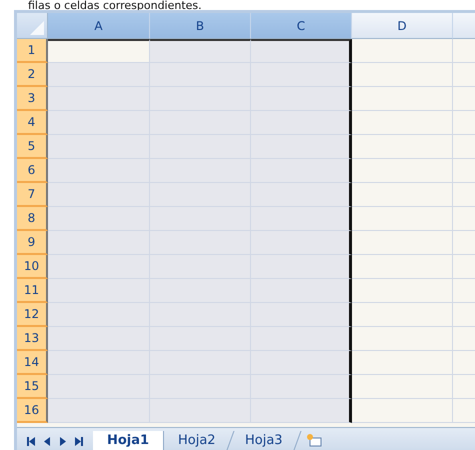  I want to click on column-header: C, so click(301, 26).